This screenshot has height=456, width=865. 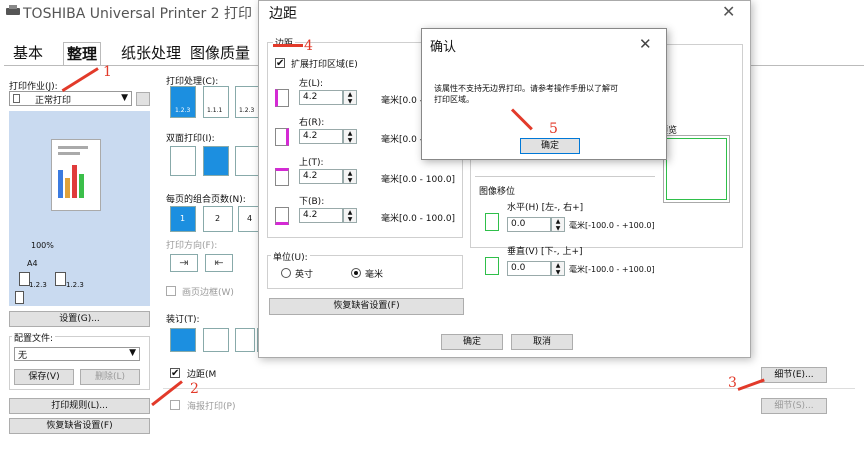 I want to click on chevron-down-icon: ▼, so click(x=132, y=353).